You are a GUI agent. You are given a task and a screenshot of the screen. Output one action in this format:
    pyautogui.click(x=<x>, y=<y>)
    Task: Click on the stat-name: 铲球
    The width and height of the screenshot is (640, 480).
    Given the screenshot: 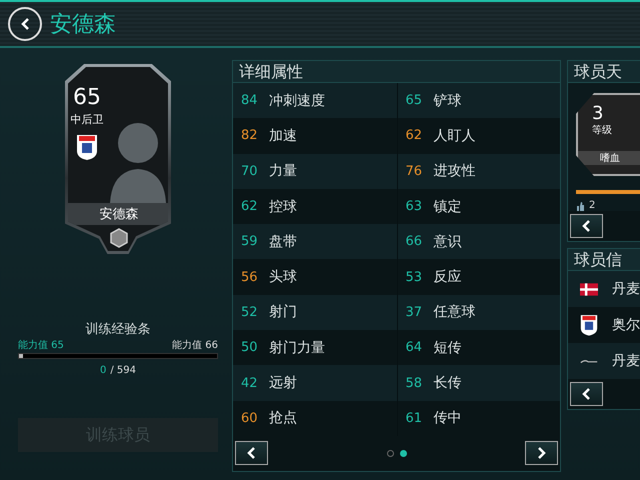 What is the action you would take?
    pyautogui.click(x=448, y=101)
    